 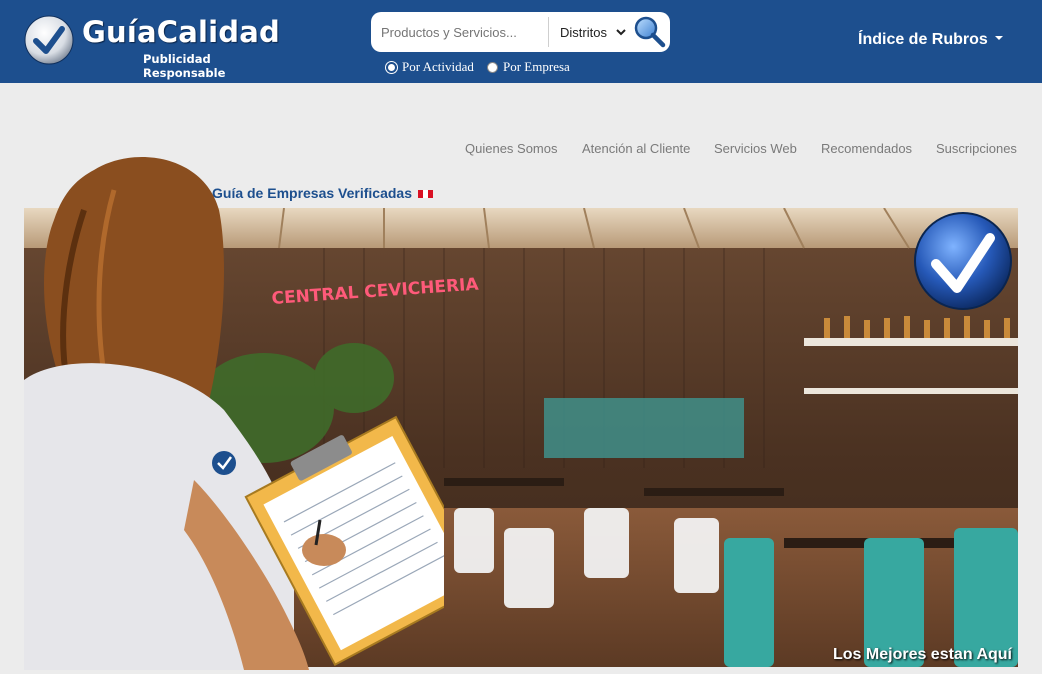 I want to click on brand-subtitle: Publicidad Responsable, so click(x=184, y=66).